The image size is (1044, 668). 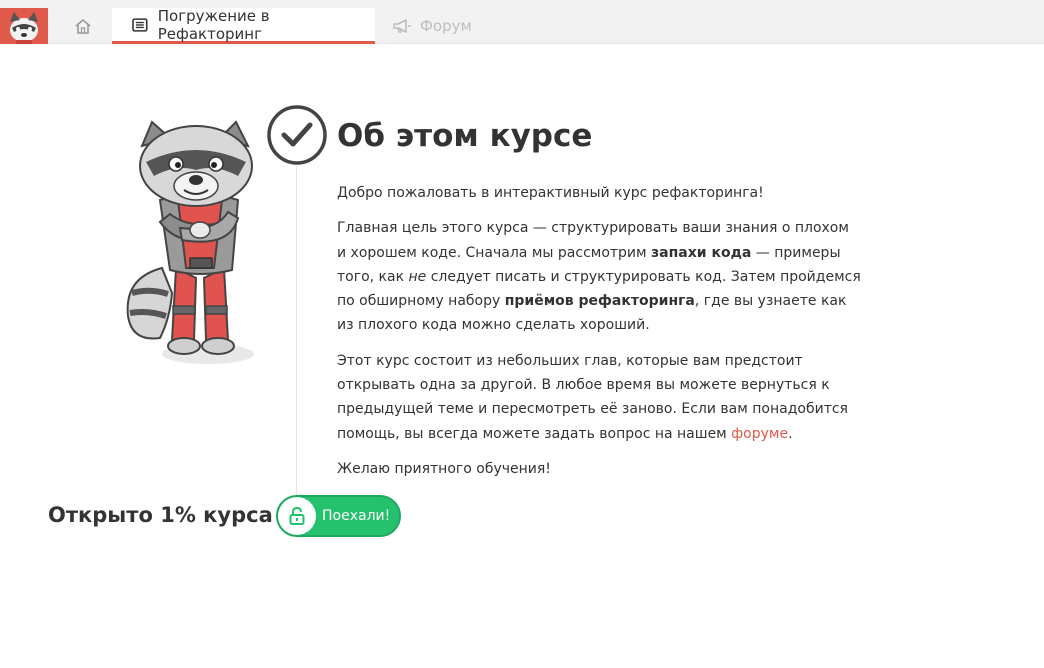 I want to click on top-nav: Погружение в Рефакторинг Форум, so click(x=522, y=22).